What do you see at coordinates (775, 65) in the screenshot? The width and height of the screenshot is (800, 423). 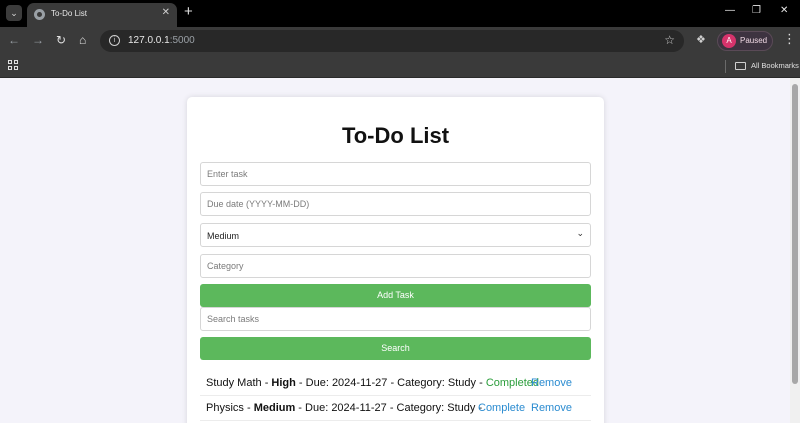 I see `all-bookmarks-link: All Bookmarks` at bounding box center [775, 65].